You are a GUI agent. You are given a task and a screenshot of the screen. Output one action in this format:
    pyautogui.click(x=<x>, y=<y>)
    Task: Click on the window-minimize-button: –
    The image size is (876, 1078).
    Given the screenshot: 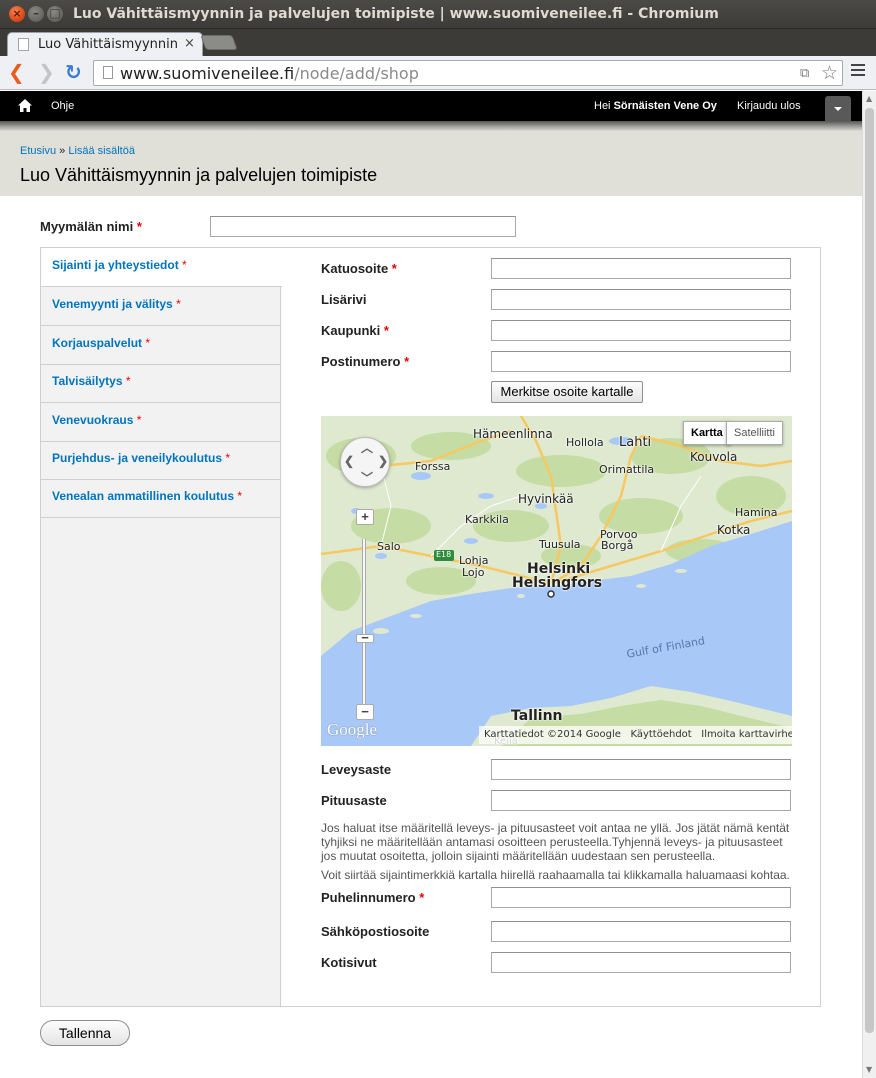 What is the action you would take?
    pyautogui.click(x=36, y=14)
    